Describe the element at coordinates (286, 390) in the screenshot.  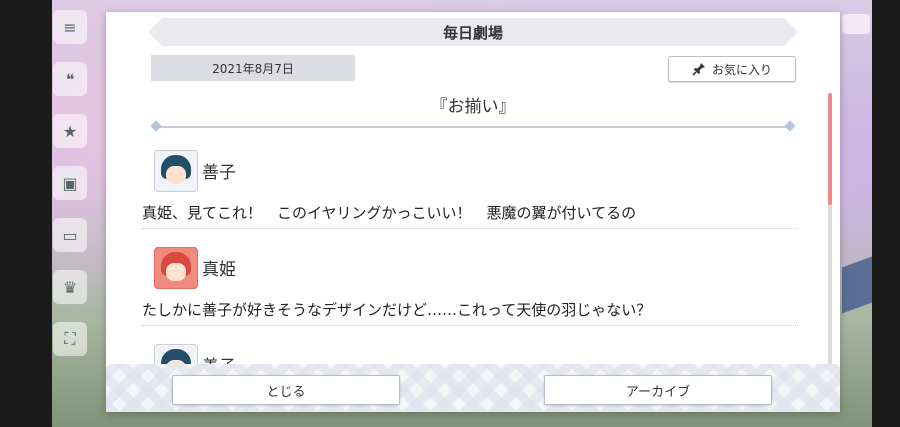
I see `close-button: とじる` at that location.